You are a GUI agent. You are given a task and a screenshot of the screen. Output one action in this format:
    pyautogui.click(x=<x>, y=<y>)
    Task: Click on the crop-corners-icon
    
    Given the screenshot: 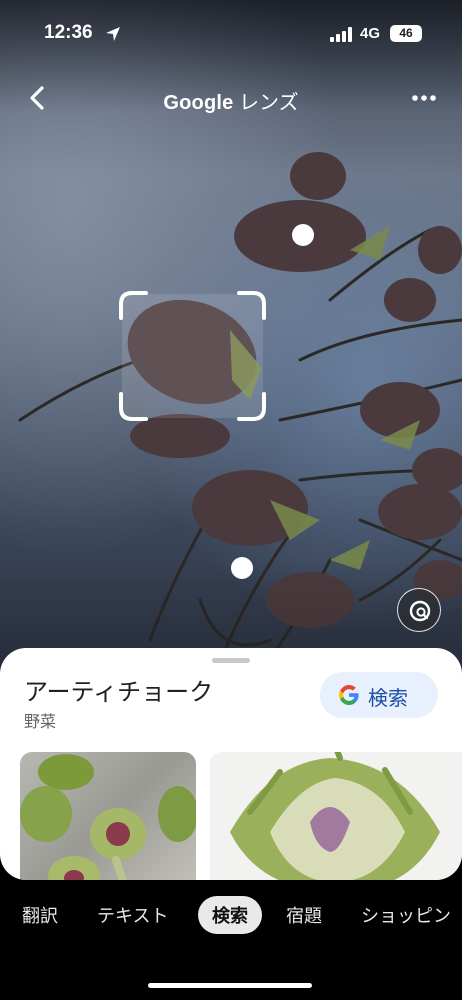 What is the action you would take?
    pyautogui.click(x=192, y=356)
    